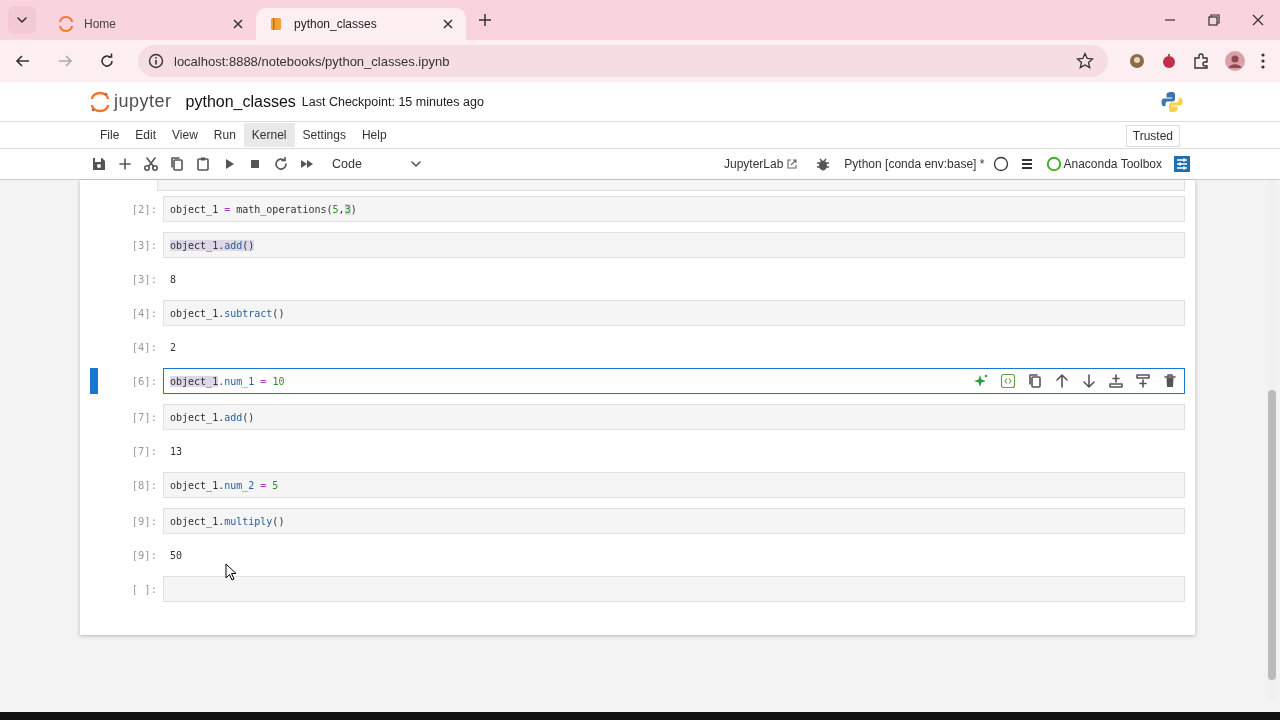 Image resolution: width=1280 pixels, height=720 pixels. Describe the element at coordinates (224, 485) in the screenshot. I see `code-line: object_1.num_2 = 5` at that location.